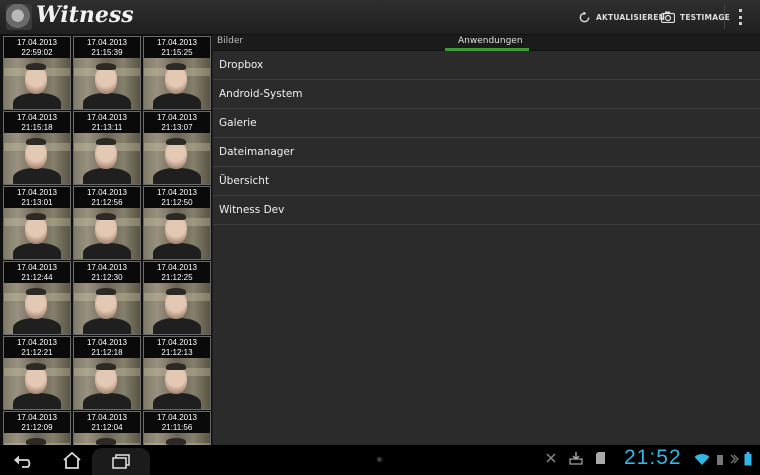  Describe the element at coordinates (177, 352) in the screenshot. I see `photo-time: 21:12:13` at that location.